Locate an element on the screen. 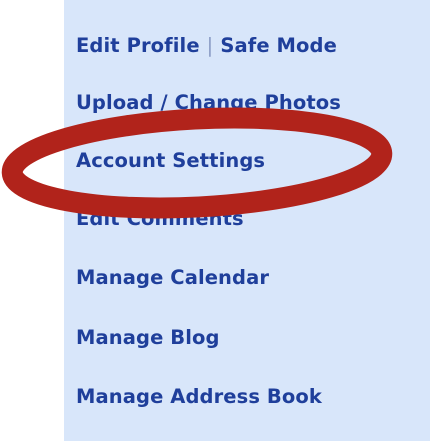  menu-item-edit-comments: Edit Comments is located at coordinates (160, 219).